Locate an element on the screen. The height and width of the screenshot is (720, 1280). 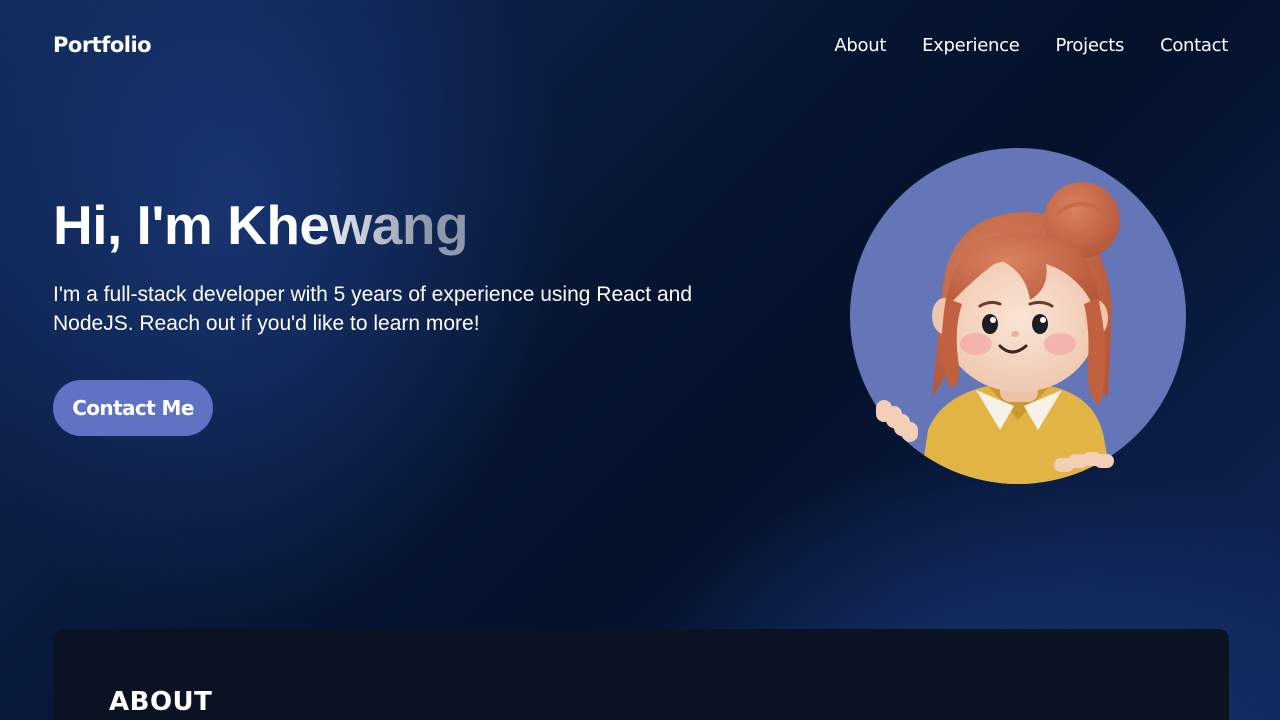
avatar-illustration-icon is located at coordinates (1018, 316).